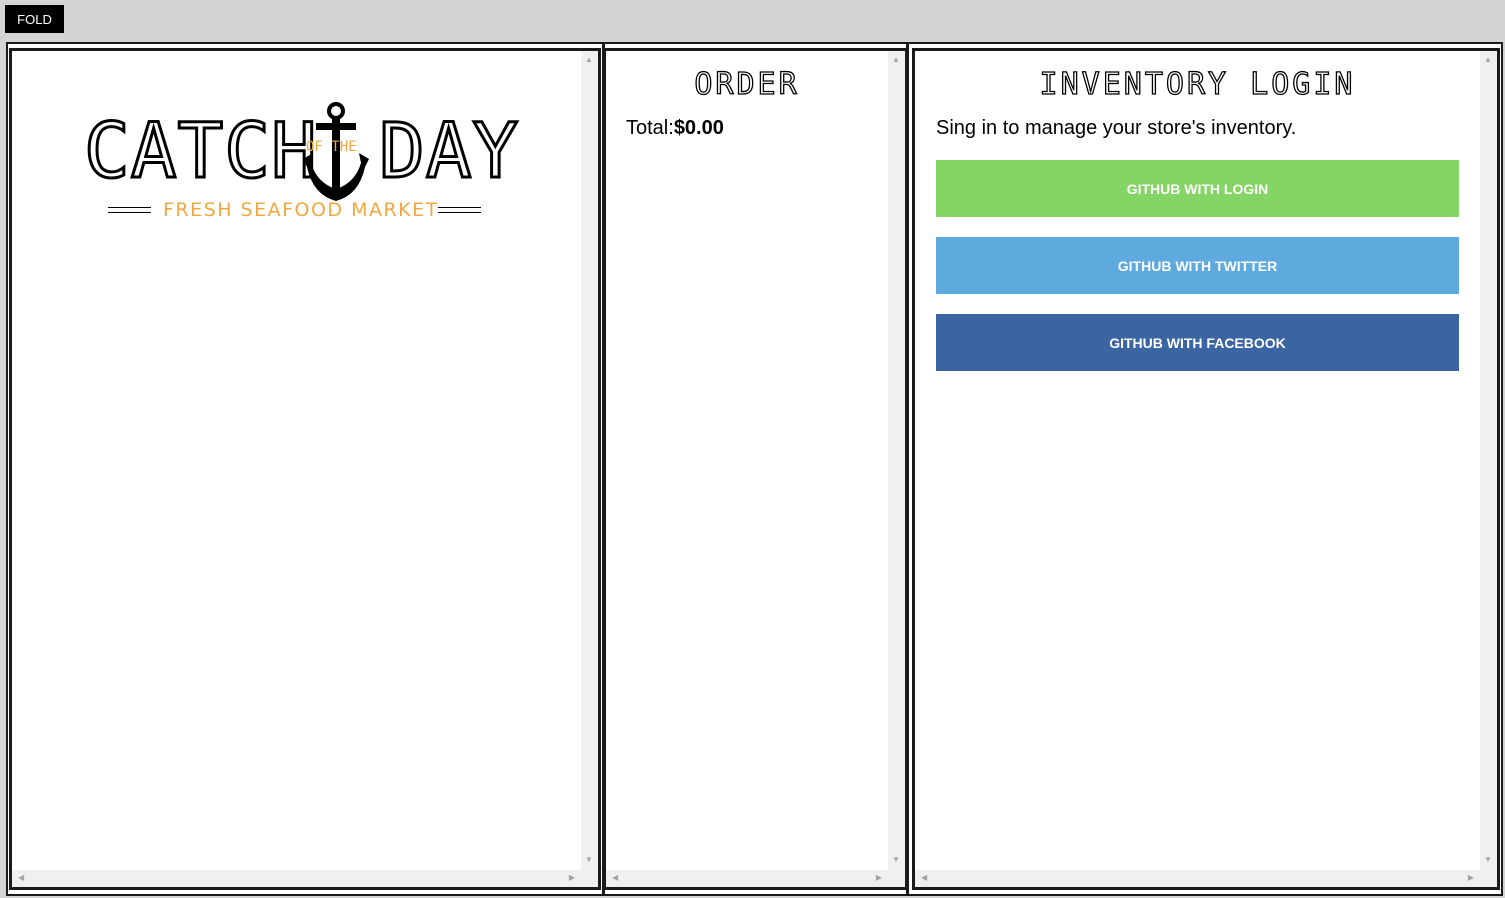 Image resolution: width=1505 pixels, height=898 pixels. Describe the element at coordinates (301, 210) in the screenshot. I see `logo-tagline: FRESH SEAFOOD MARKET` at that location.